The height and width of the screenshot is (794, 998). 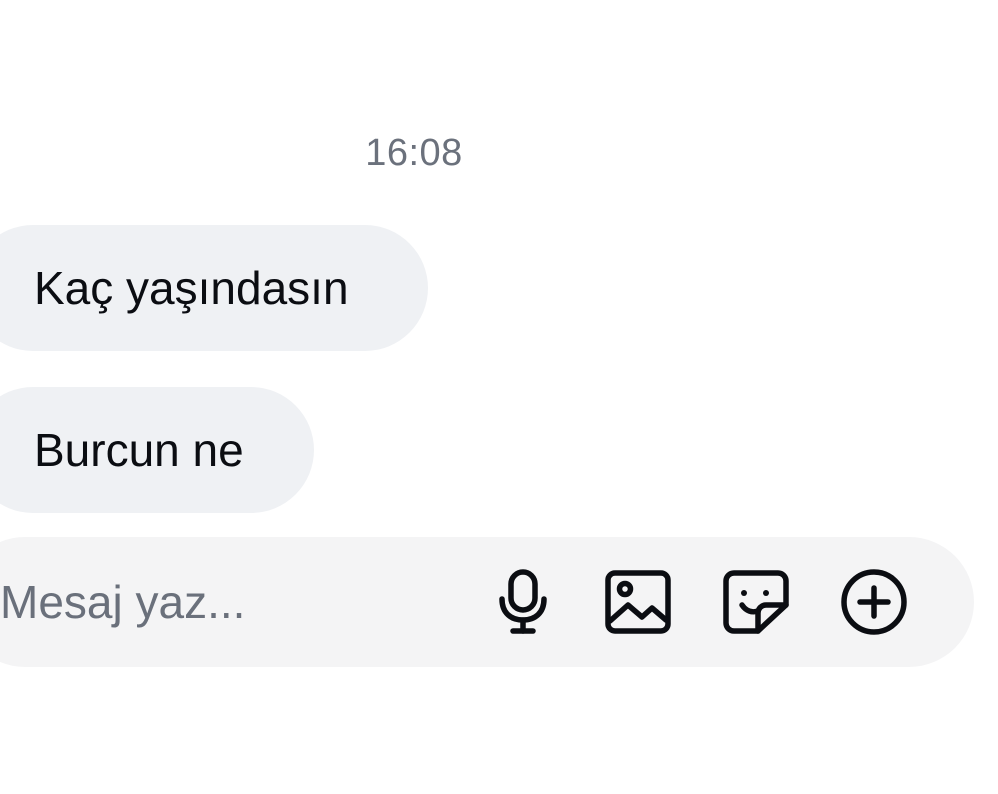 I want to click on sticker-icon, so click(x=756, y=602).